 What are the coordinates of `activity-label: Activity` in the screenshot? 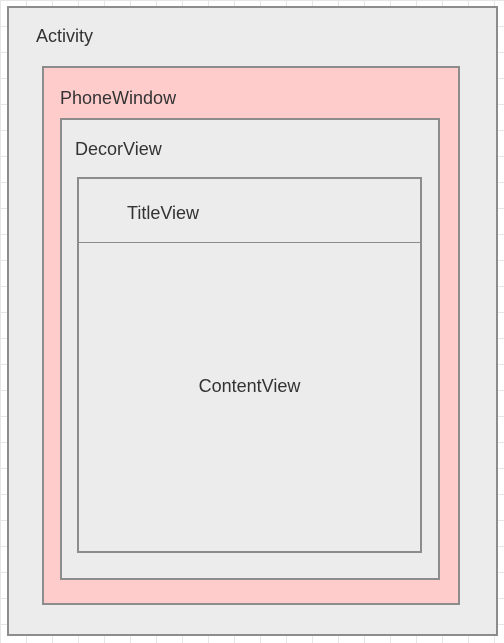 It's located at (65, 36).